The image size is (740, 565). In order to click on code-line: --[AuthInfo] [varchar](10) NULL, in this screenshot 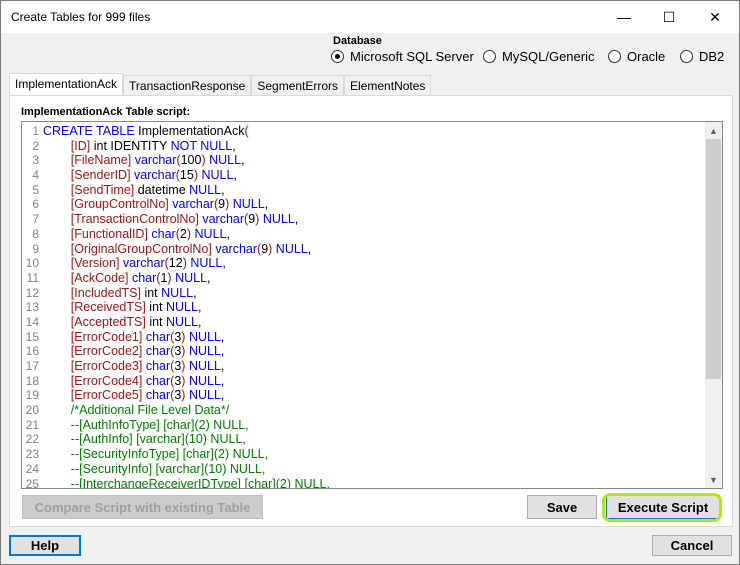, I will do `click(186, 439)`.